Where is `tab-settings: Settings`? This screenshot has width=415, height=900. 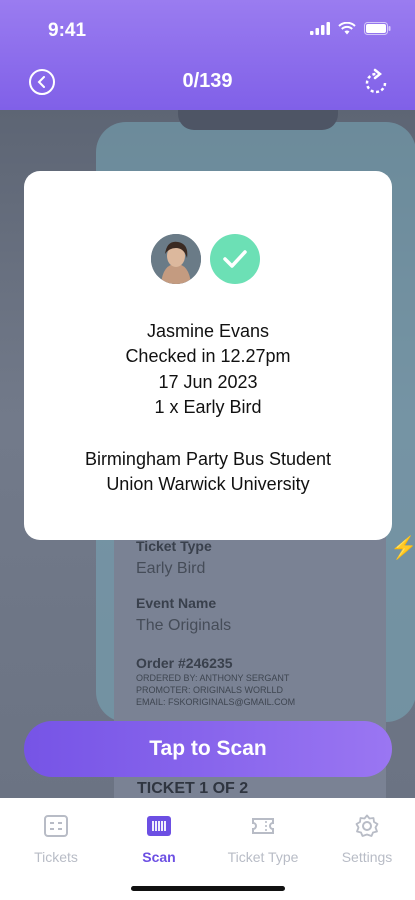
tab-settings: Settings is located at coordinates (367, 839).